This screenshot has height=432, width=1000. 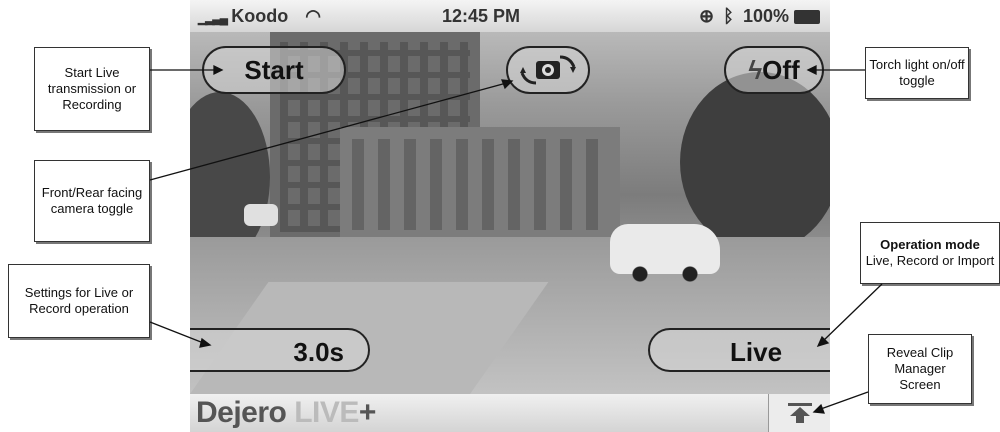 I want to click on leader-settings-arrowhead, so click(x=205, y=342).